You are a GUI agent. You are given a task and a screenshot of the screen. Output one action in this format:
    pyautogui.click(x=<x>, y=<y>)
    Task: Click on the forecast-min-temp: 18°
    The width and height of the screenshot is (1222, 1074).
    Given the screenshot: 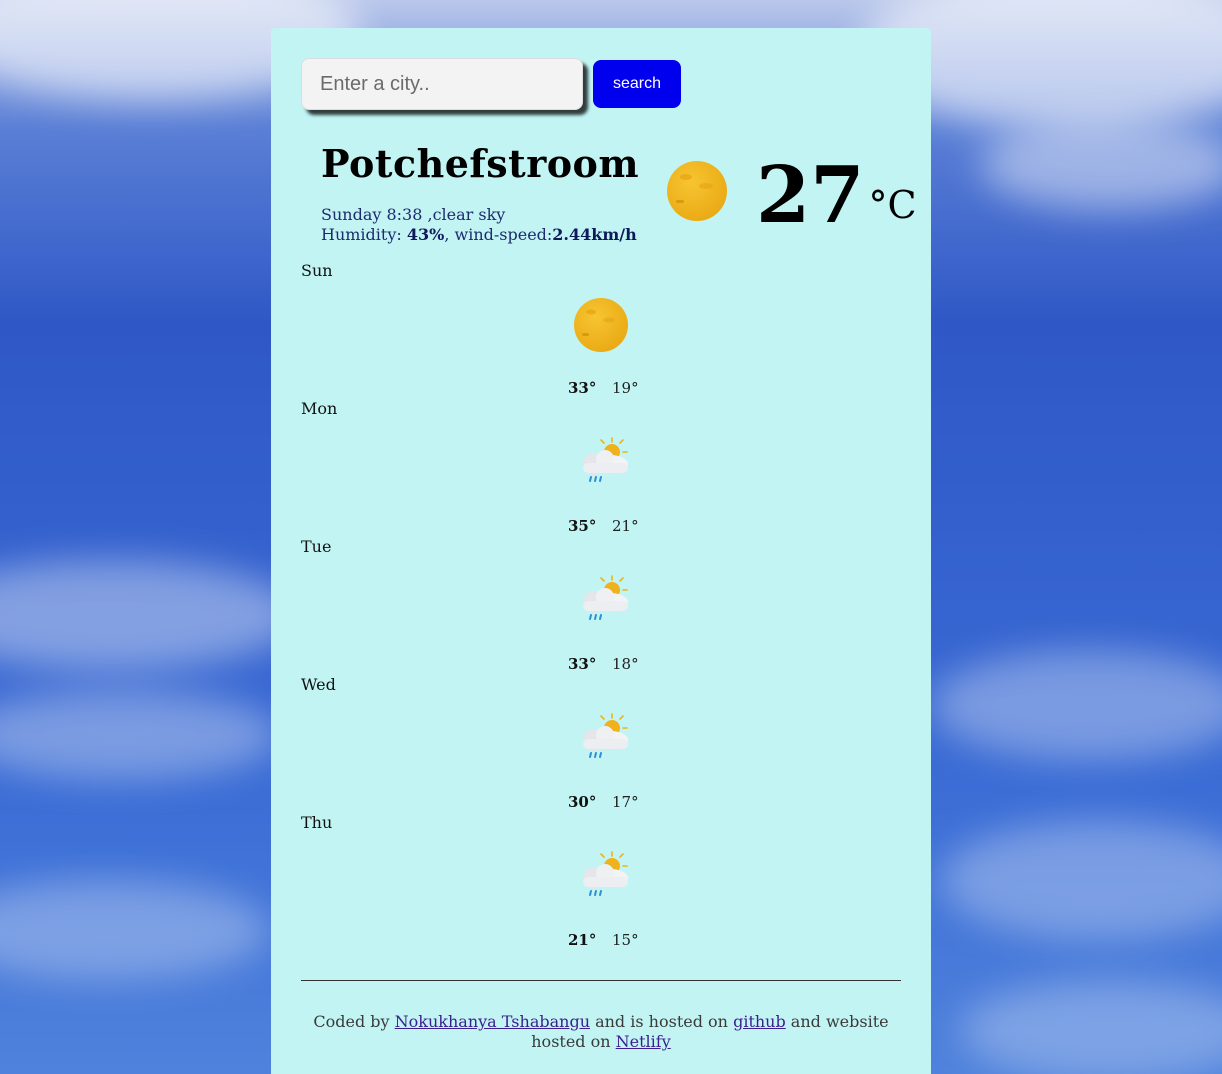 What is the action you would take?
    pyautogui.click(x=625, y=664)
    